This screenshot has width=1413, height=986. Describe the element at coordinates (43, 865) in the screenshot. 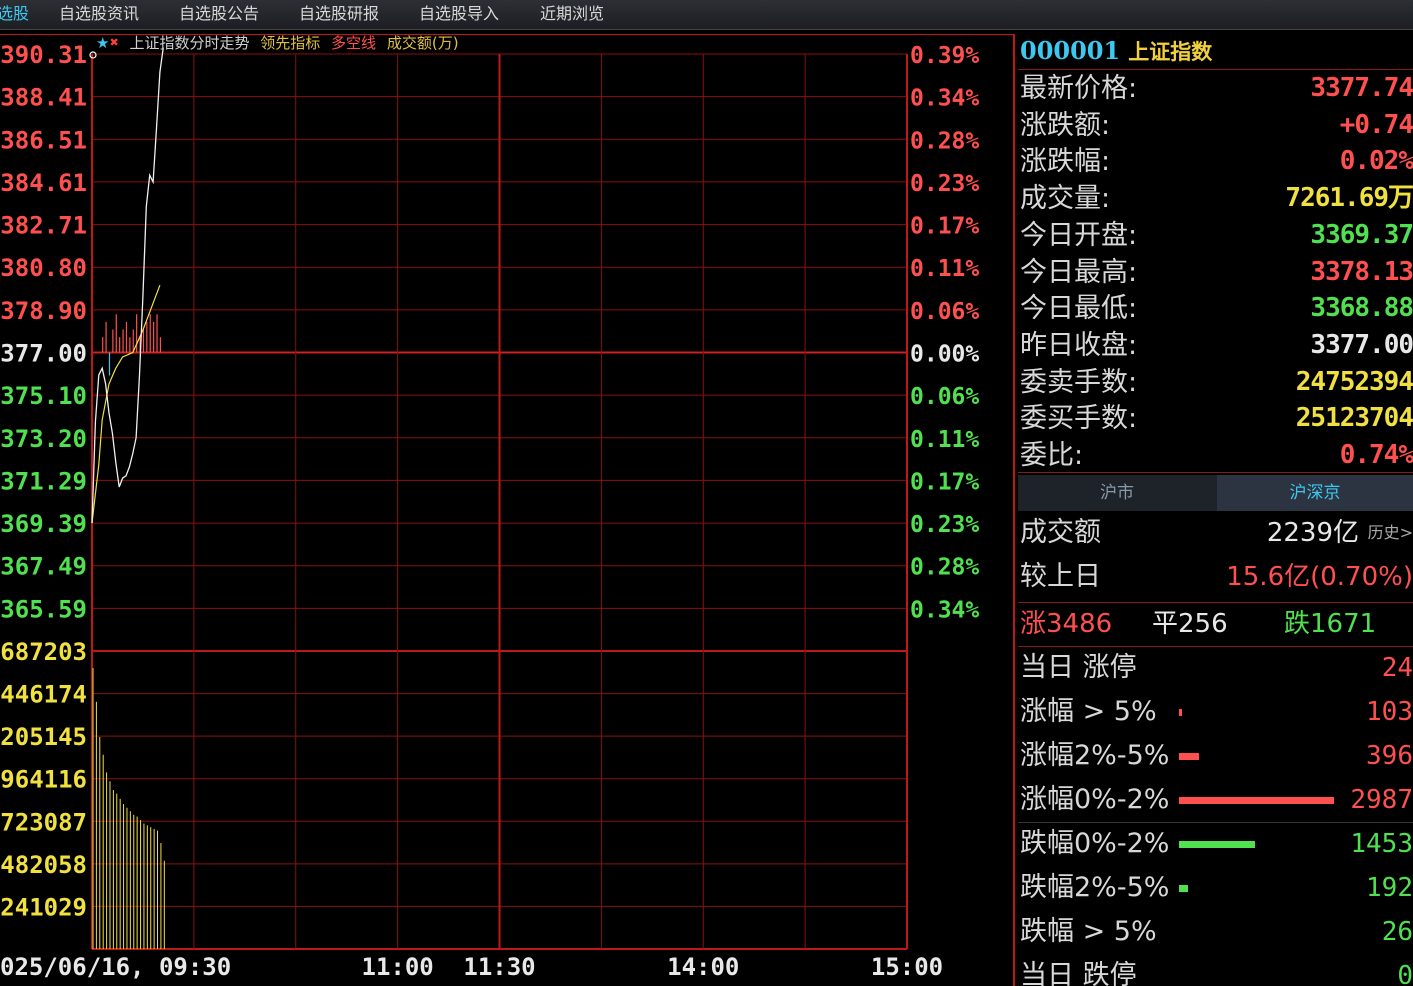

I see `volume-tick-label: 482058` at that location.